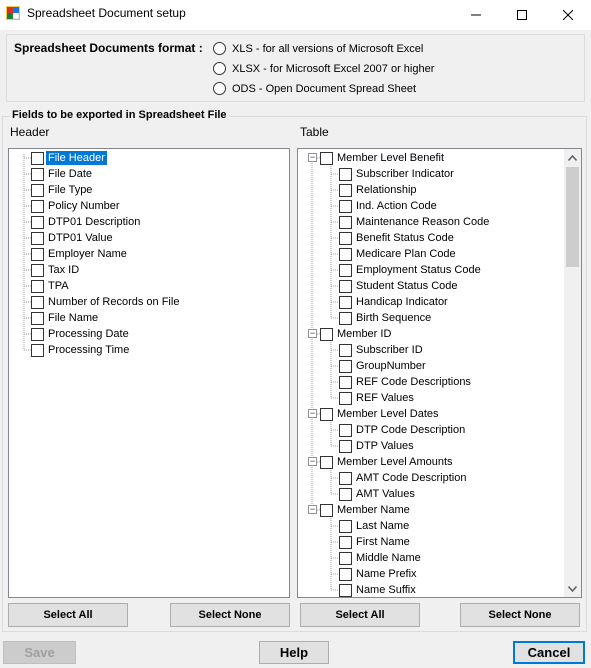 The height and width of the screenshot is (668, 591). Describe the element at coordinates (388, 414) in the screenshot. I see `tree-item-label: Member Level Dates` at that location.